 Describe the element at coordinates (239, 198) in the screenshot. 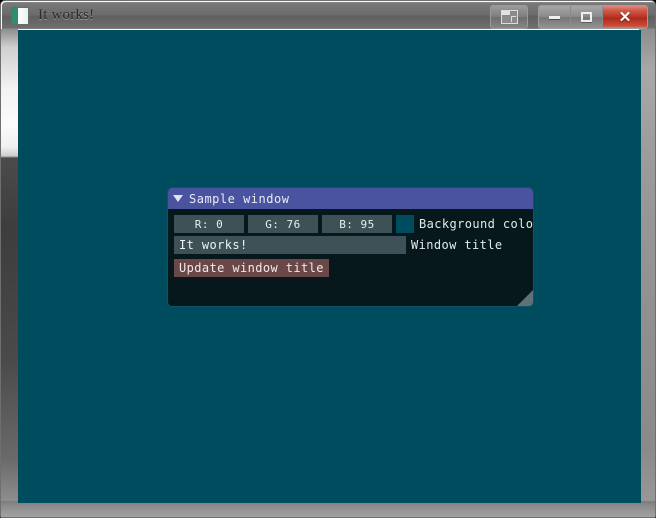

I see `imgui-window-title: Sample window` at that location.